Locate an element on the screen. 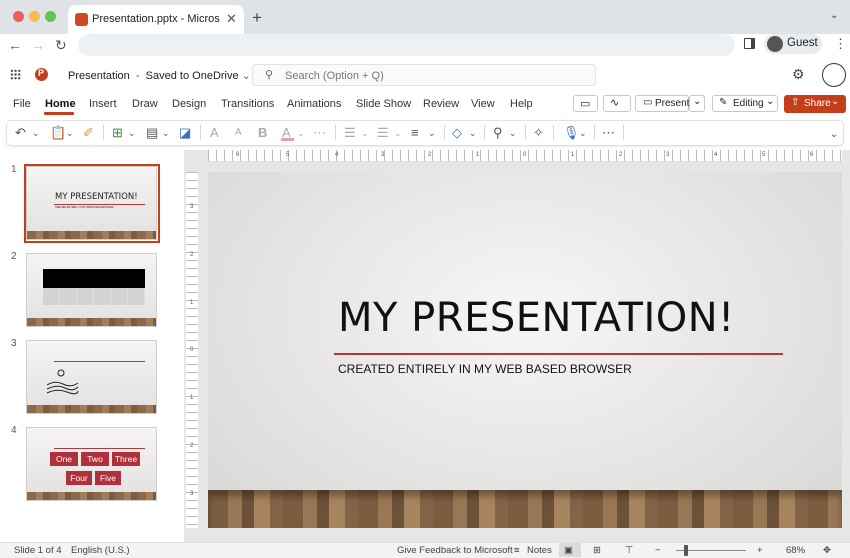  reload-icon: ↻ is located at coordinates (61, 45).